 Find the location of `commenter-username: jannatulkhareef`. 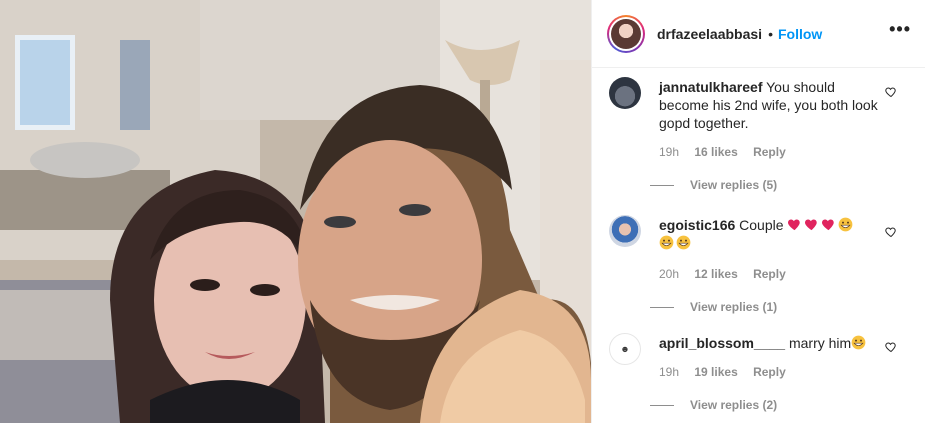

commenter-username: jannatulkhareef is located at coordinates (710, 87).